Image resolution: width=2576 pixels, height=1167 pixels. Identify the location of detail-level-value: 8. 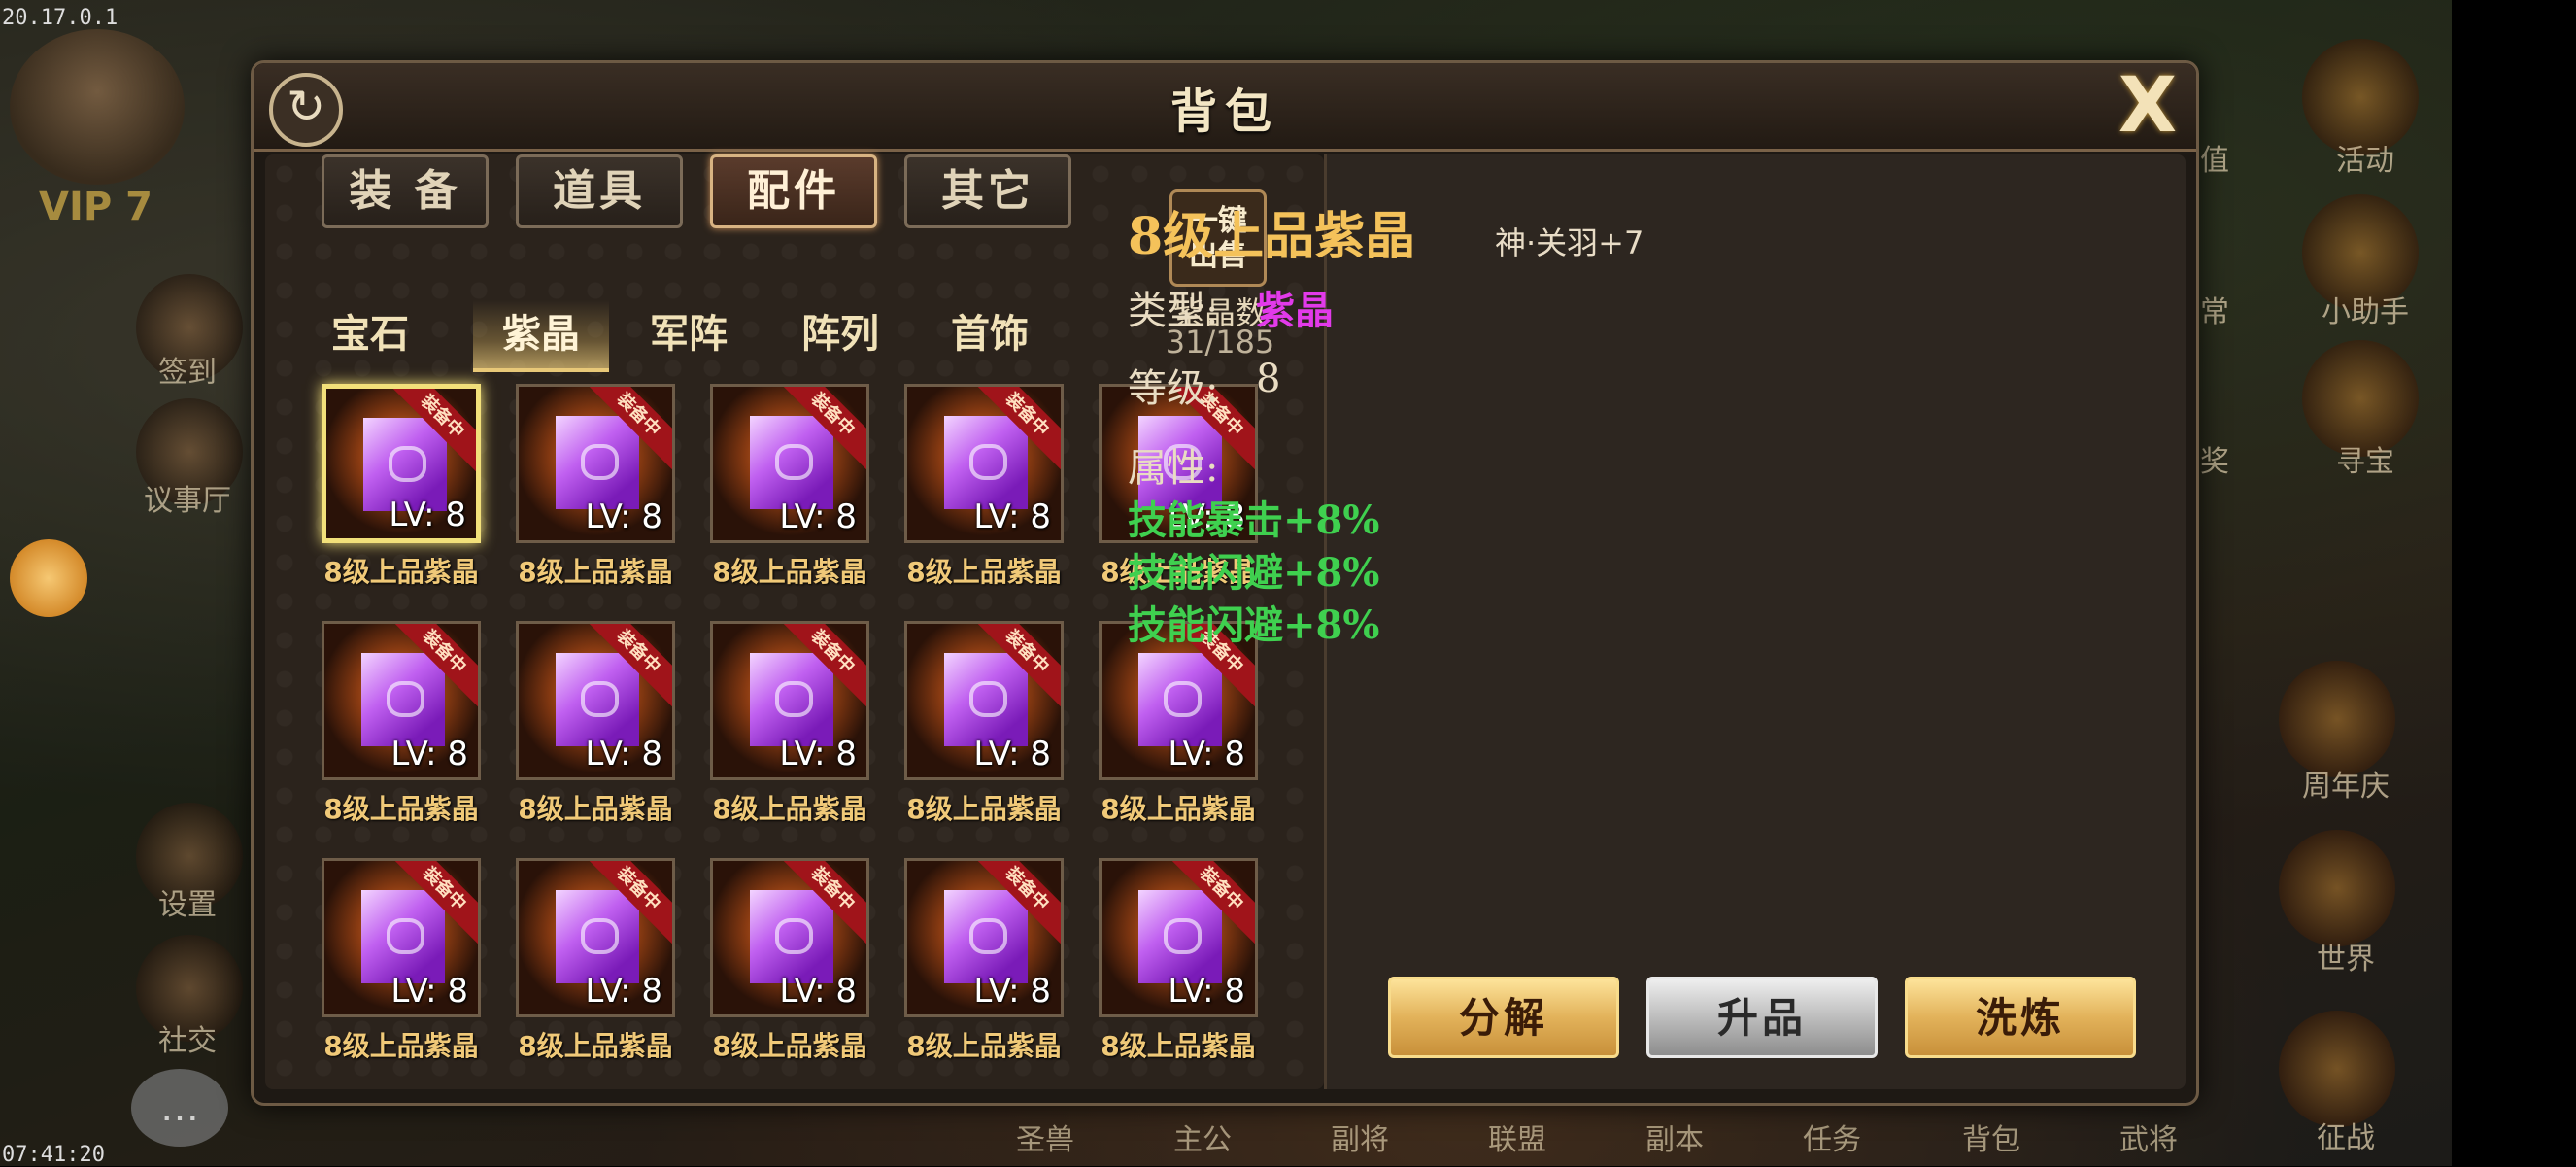
(1268, 379).